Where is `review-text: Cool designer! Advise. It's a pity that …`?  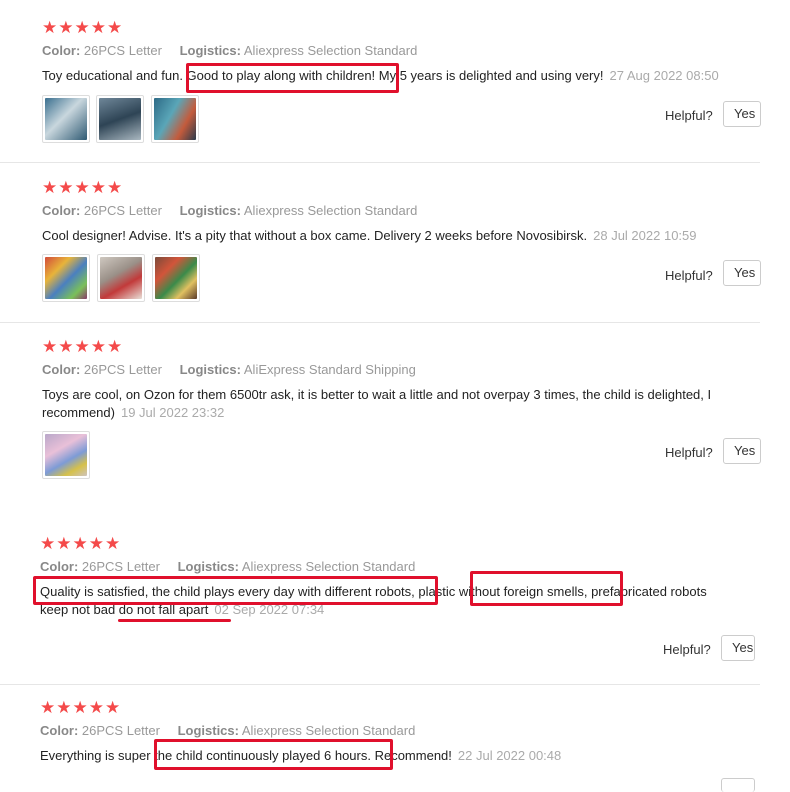
review-text: Cool designer! Advise. It's a pity that … is located at coordinates (369, 236).